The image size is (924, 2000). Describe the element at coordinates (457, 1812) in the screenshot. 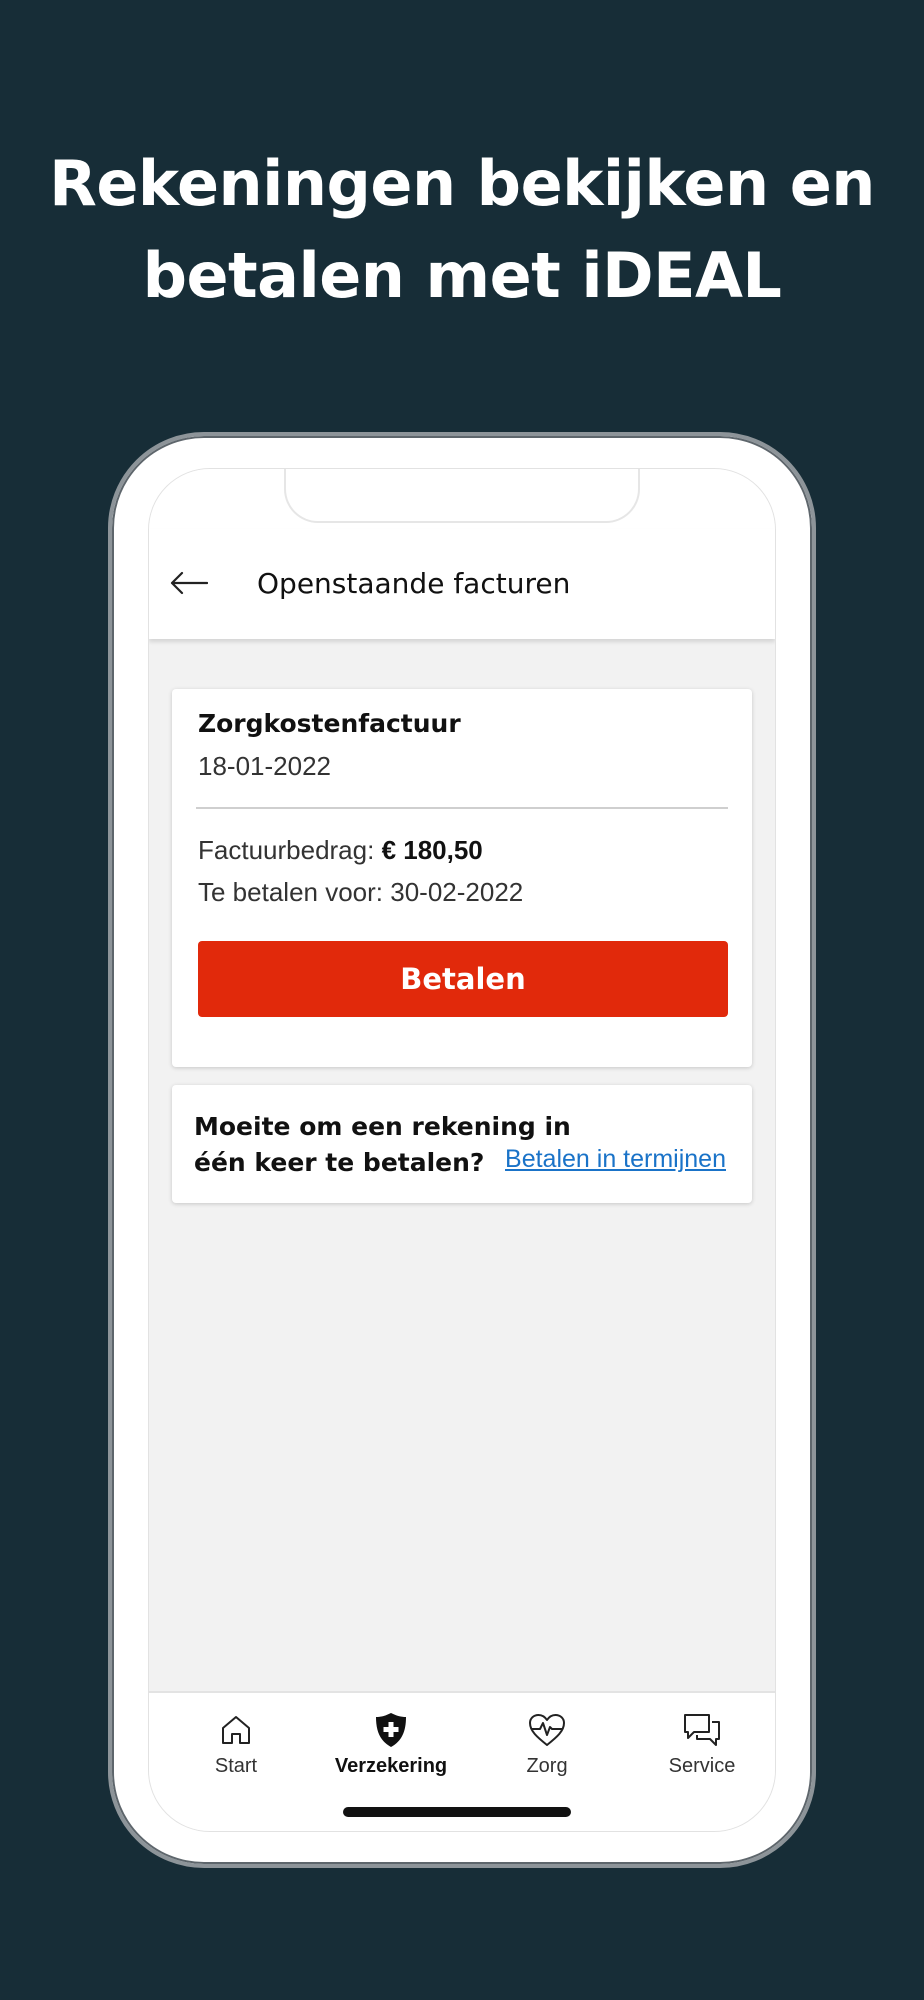

I see `home-indicator` at that location.